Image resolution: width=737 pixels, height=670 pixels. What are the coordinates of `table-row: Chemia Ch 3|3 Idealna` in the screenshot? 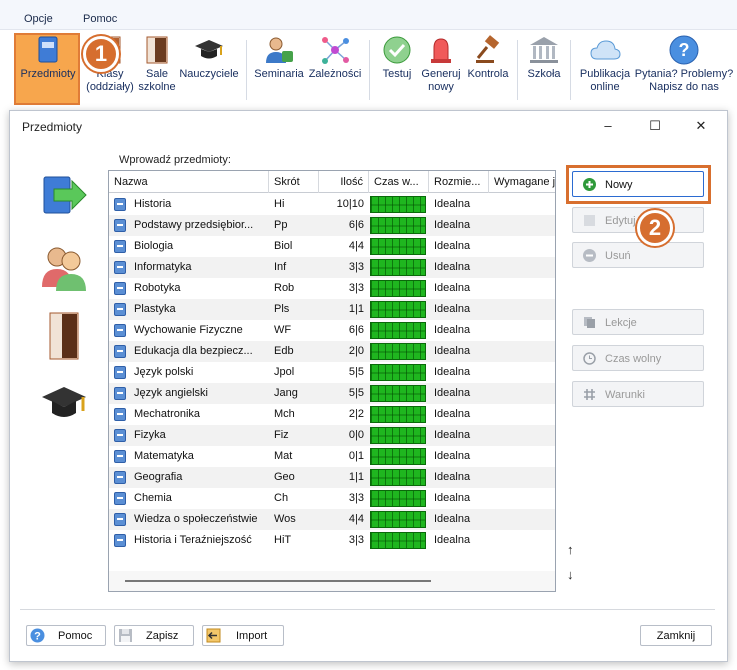 It's located at (332, 498).